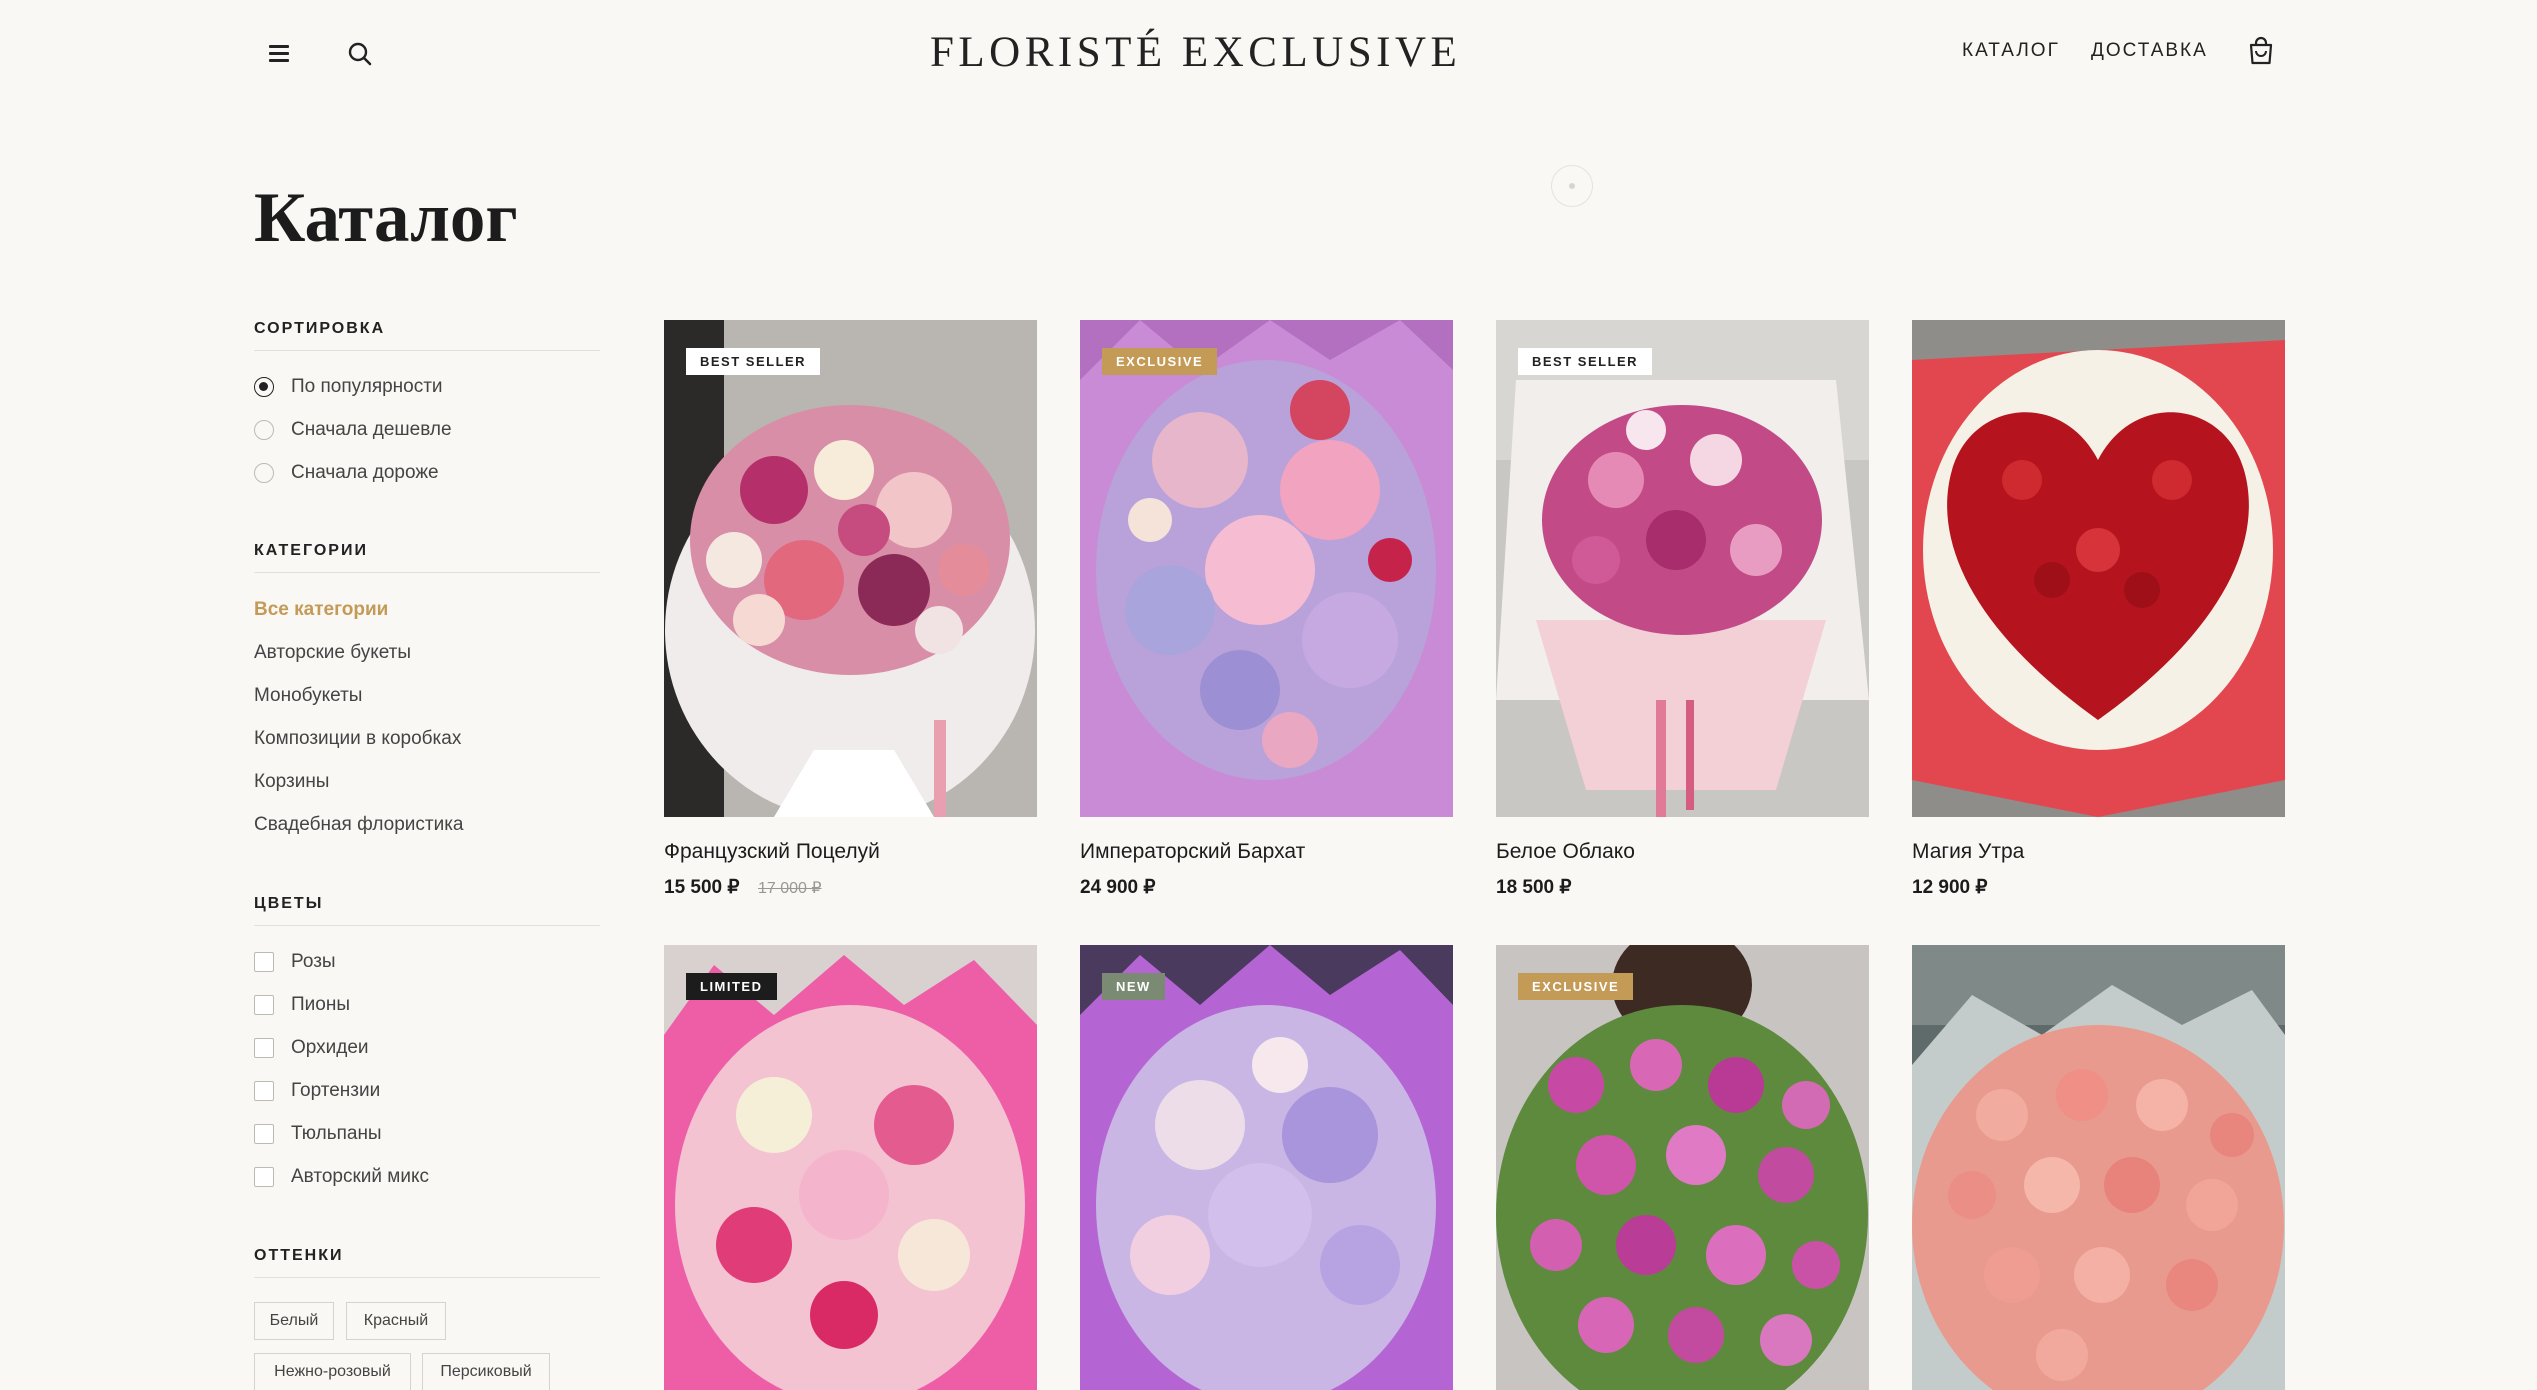 Image resolution: width=2537 pixels, height=1390 pixels. What do you see at coordinates (1950, 887) in the screenshot?
I see `product-price: 12 900 ₽` at bounding box center [1950, 887].